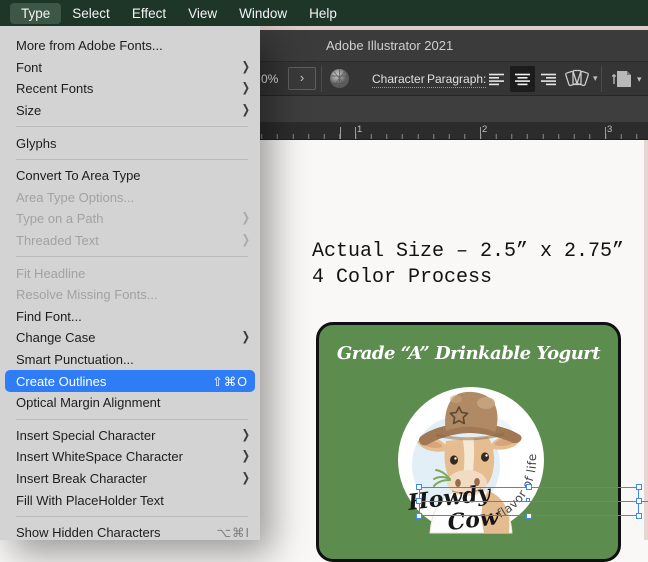 Image resolution: width=648 pixels, height=562 pixels. Describe the element at coordinates (130, 111) in the screenshot. I see `menu-item-size: Size ❯` at that location.